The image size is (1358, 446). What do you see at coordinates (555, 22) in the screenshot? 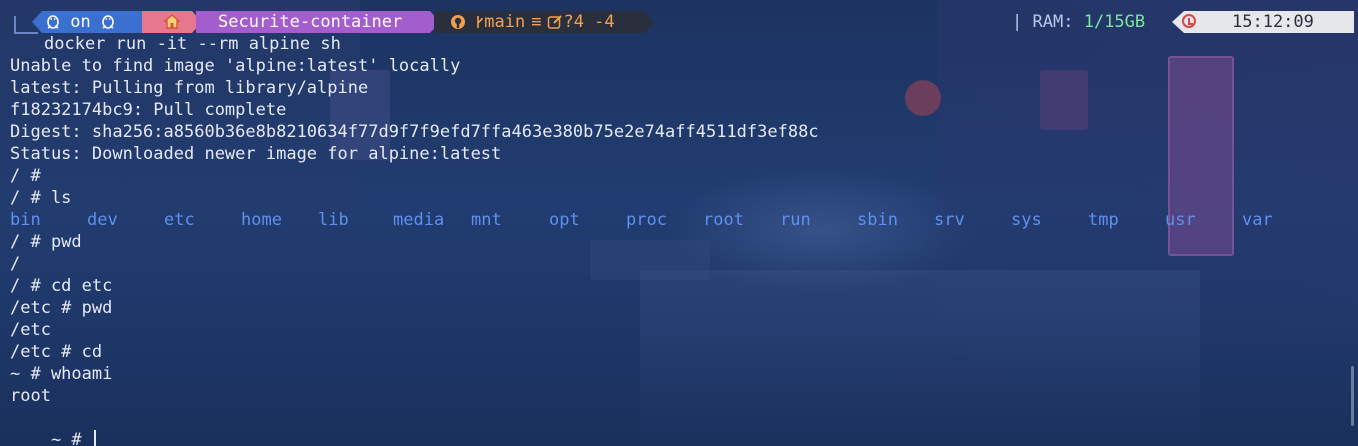
I see `pencil-square-icon` at bounding box center [555, 22].